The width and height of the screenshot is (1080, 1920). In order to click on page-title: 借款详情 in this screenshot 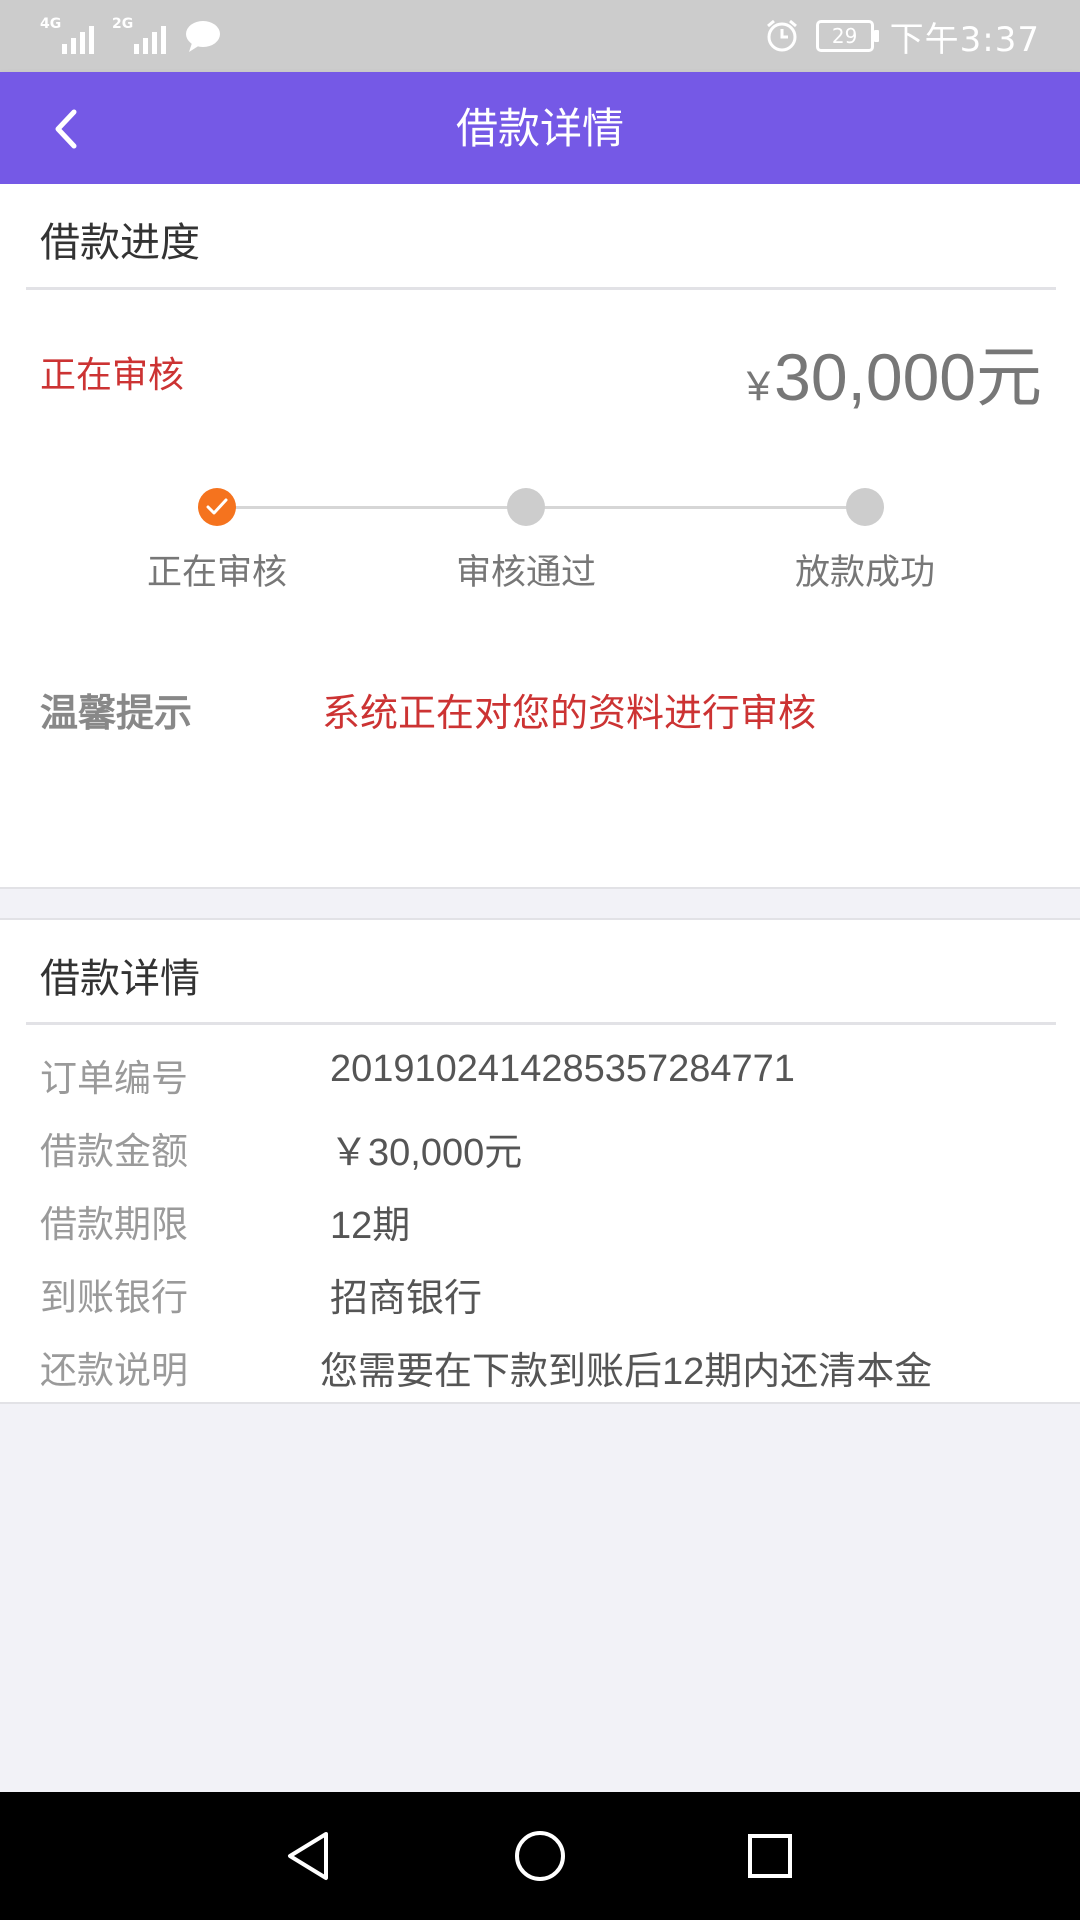, I will do `click(539, 128)`.